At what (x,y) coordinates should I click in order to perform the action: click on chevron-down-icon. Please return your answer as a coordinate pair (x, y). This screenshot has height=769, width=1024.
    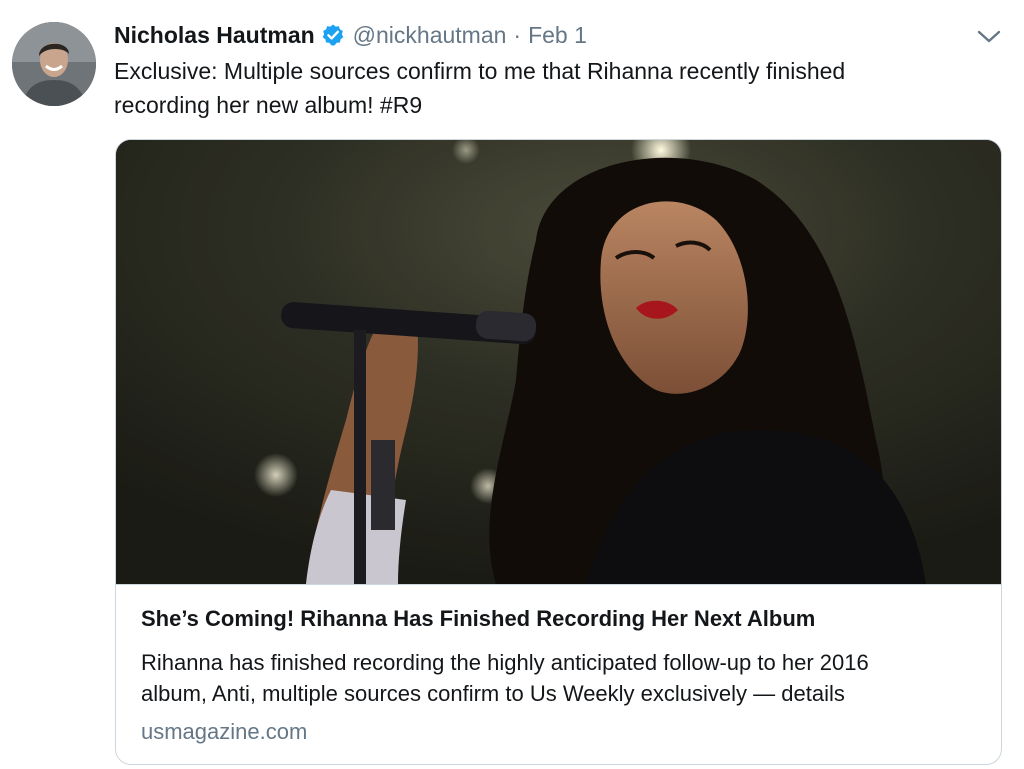
    Looking at the image, I should click on (989, 36).